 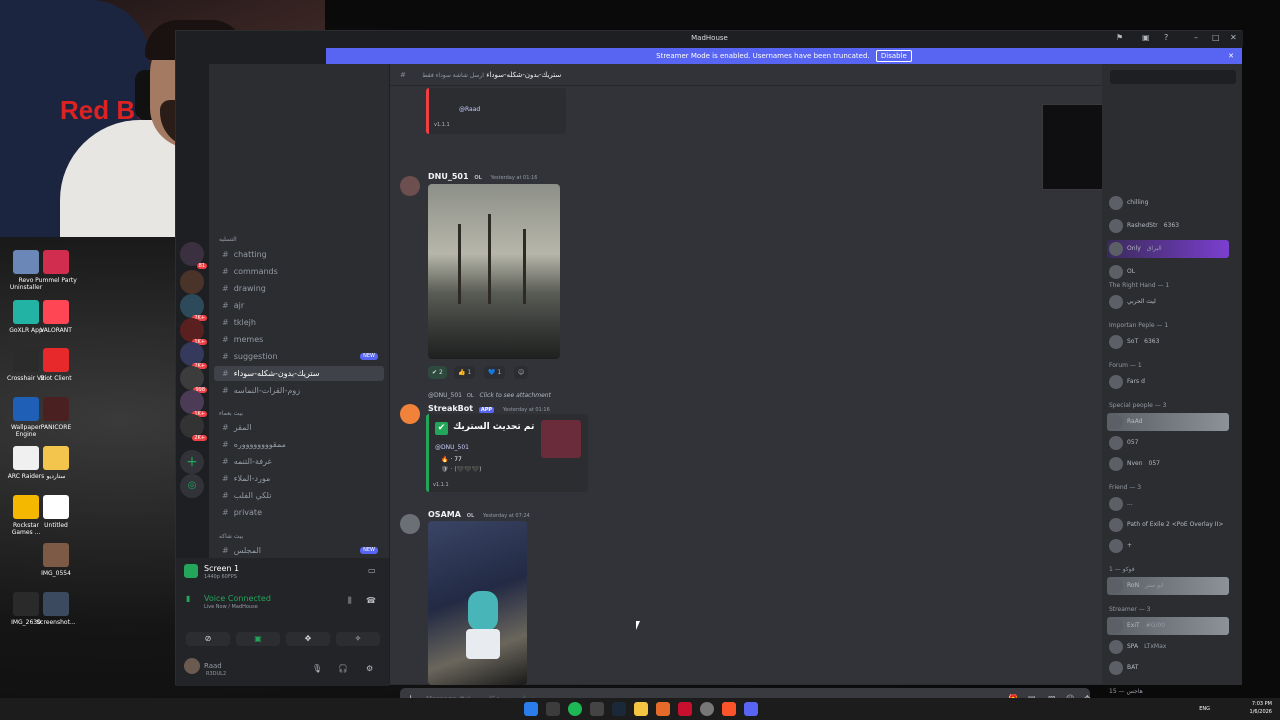 What do you see at coordinates (452, 447) in the screenshot?
I see `mention: @DNU_501` at bounding box center [452, 447].